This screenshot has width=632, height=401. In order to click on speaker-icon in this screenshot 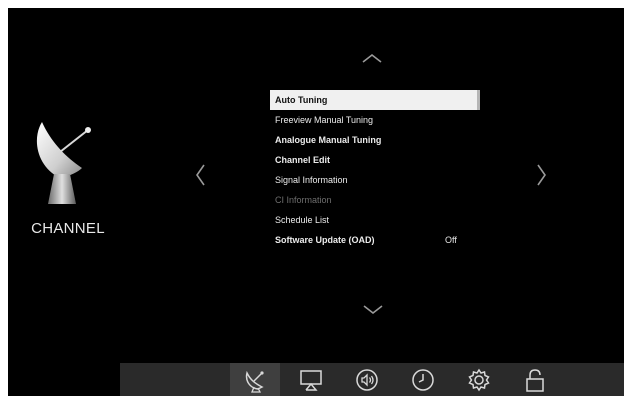, I will do `click(367, 380)`.